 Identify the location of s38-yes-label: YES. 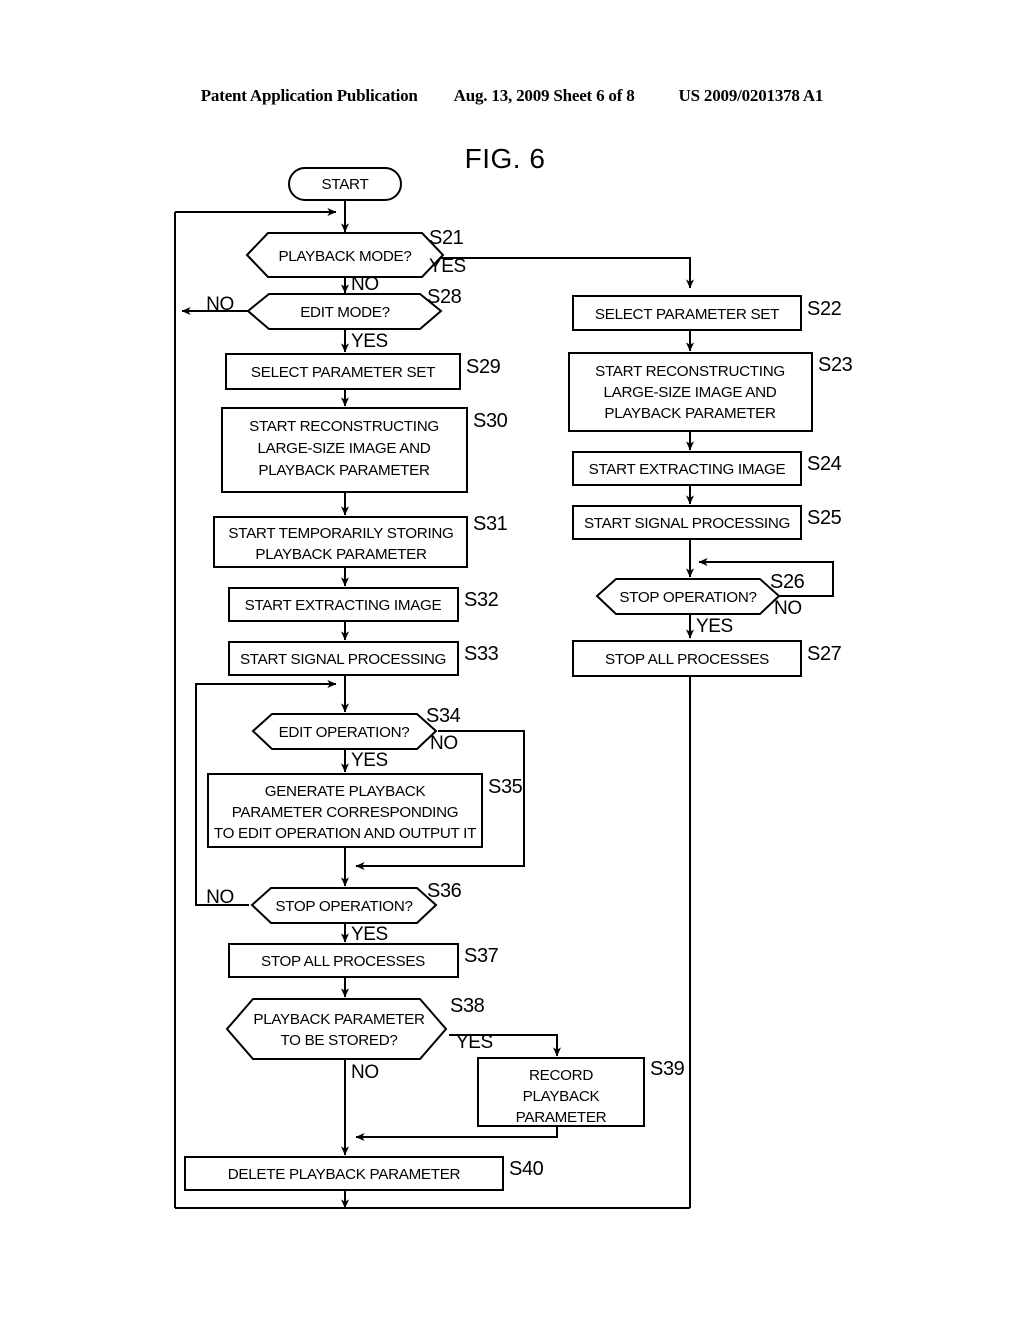
(474, 1042).